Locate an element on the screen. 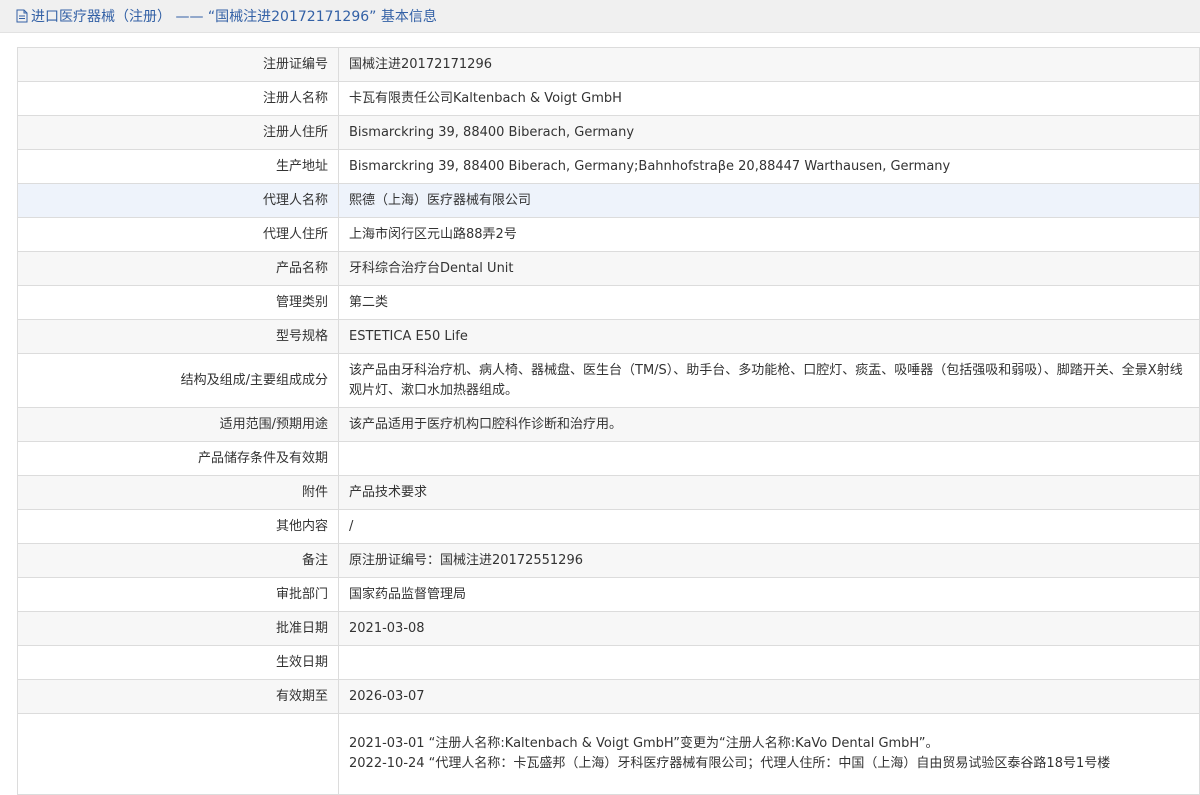 Image resolution: width=1200 pixels, height=795 pixels. table-row: 附件 产品技术要求 is located at coordinates (608, 492).